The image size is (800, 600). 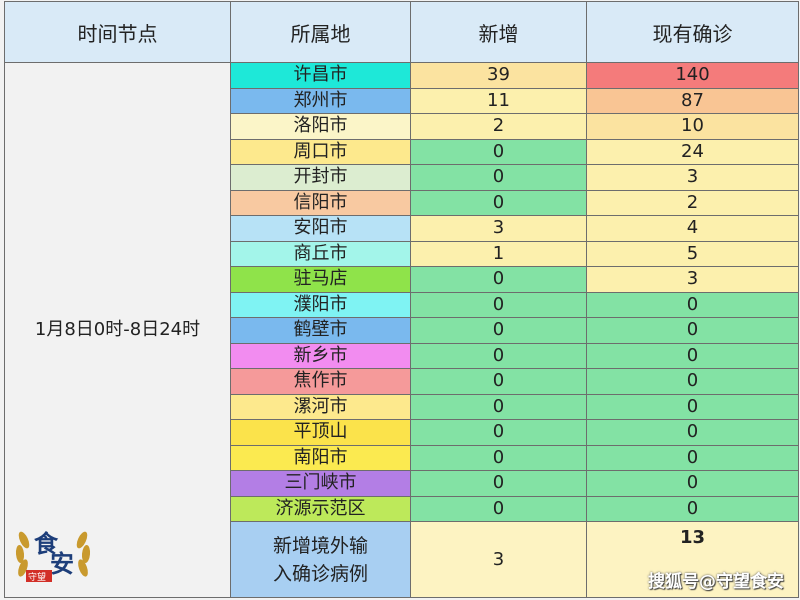 I want to click on current-cases-cell: 140, so click(x=692, y=75).